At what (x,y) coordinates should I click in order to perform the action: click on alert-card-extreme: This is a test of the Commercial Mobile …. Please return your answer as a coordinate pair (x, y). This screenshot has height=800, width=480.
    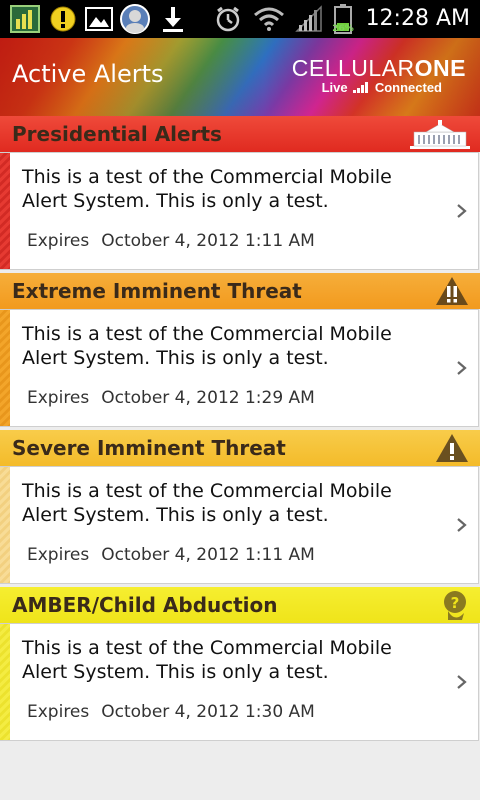
    Looking at the image, I should click on (239, 368).